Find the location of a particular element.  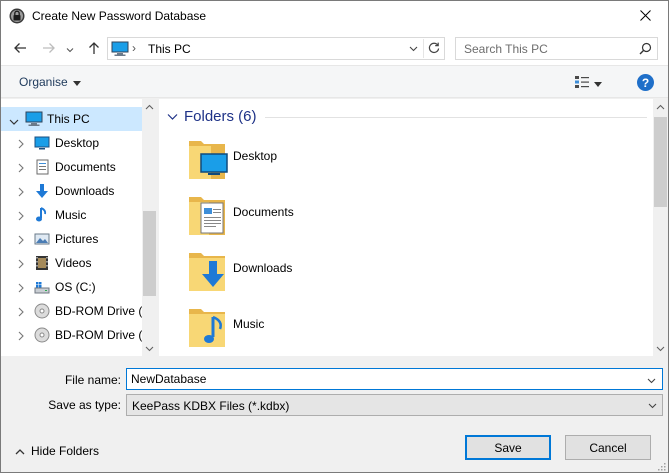

desktop-folder-icon is located at coordinates (208, 159).